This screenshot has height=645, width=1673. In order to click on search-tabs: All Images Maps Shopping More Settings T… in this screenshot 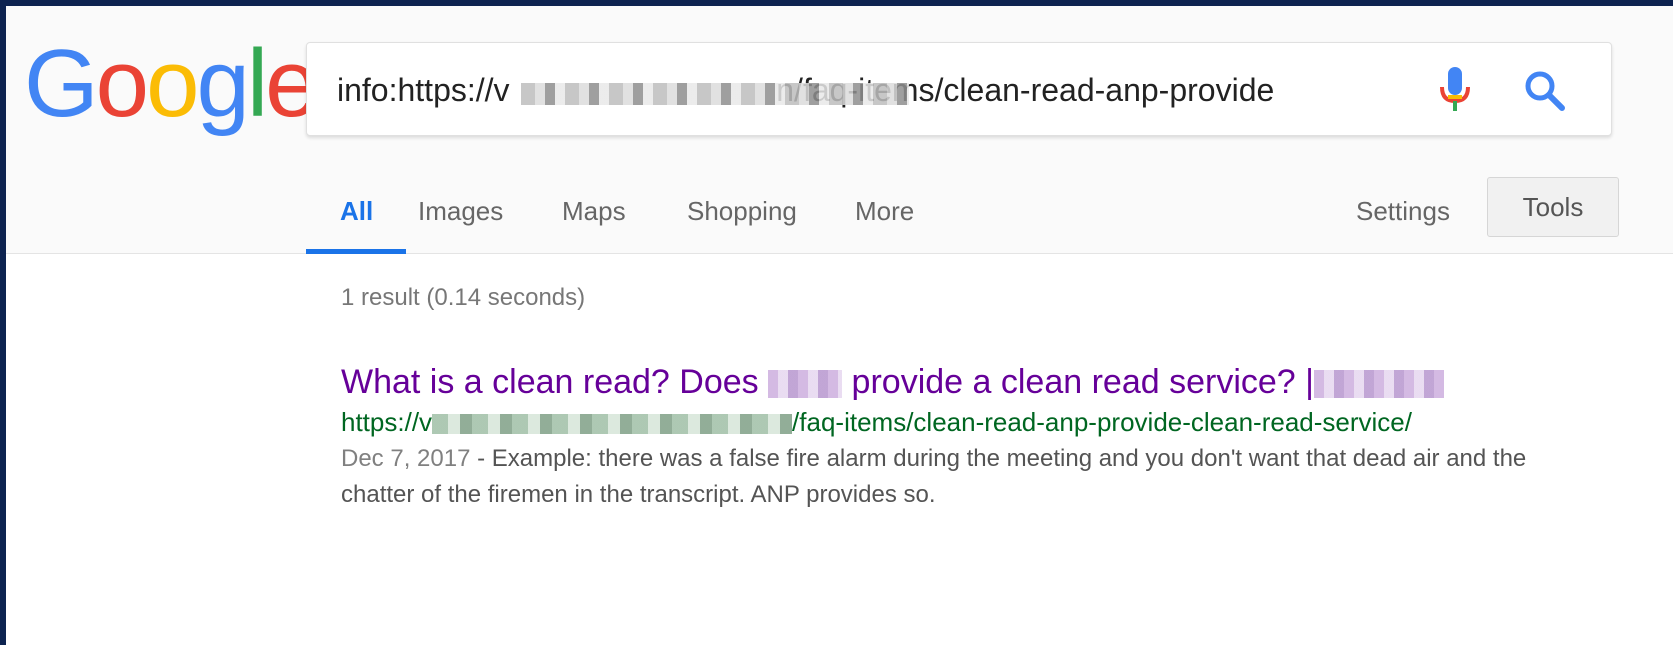, I will do `click(989, 215)`.